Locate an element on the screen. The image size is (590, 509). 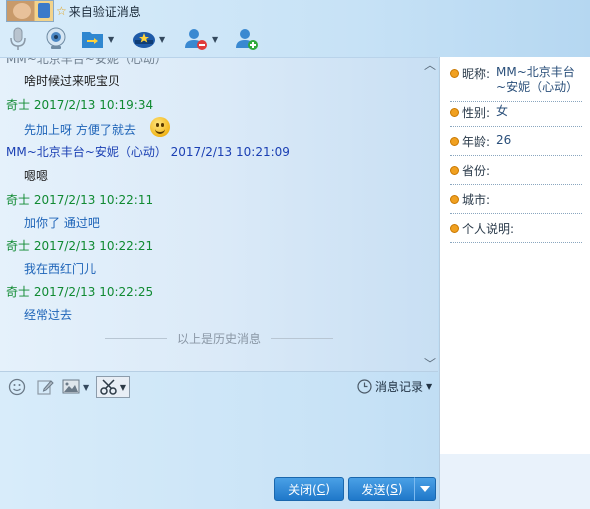
send-button: 发送(S) is located at coordinates (382, 489).